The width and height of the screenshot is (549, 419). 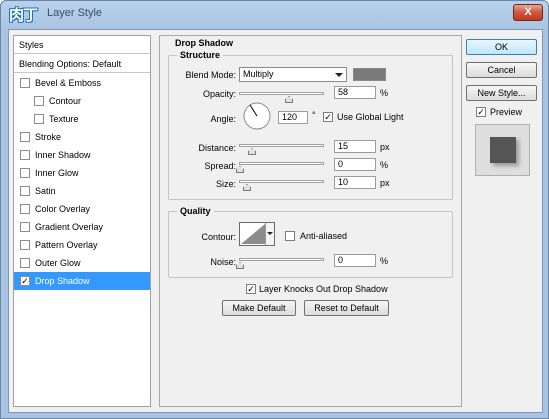 I want to click on styles-header: Styles, so click(x=82, y=45).